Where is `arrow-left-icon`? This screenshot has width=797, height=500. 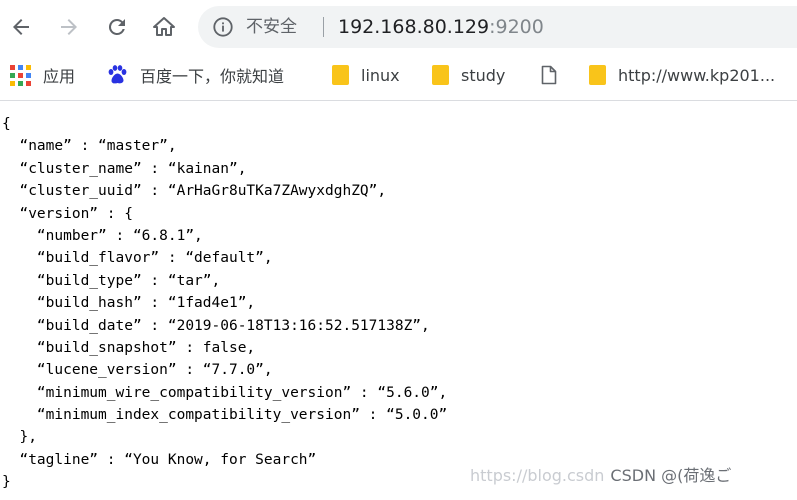
arrow-left-icon is located at coordinates (21, 27).